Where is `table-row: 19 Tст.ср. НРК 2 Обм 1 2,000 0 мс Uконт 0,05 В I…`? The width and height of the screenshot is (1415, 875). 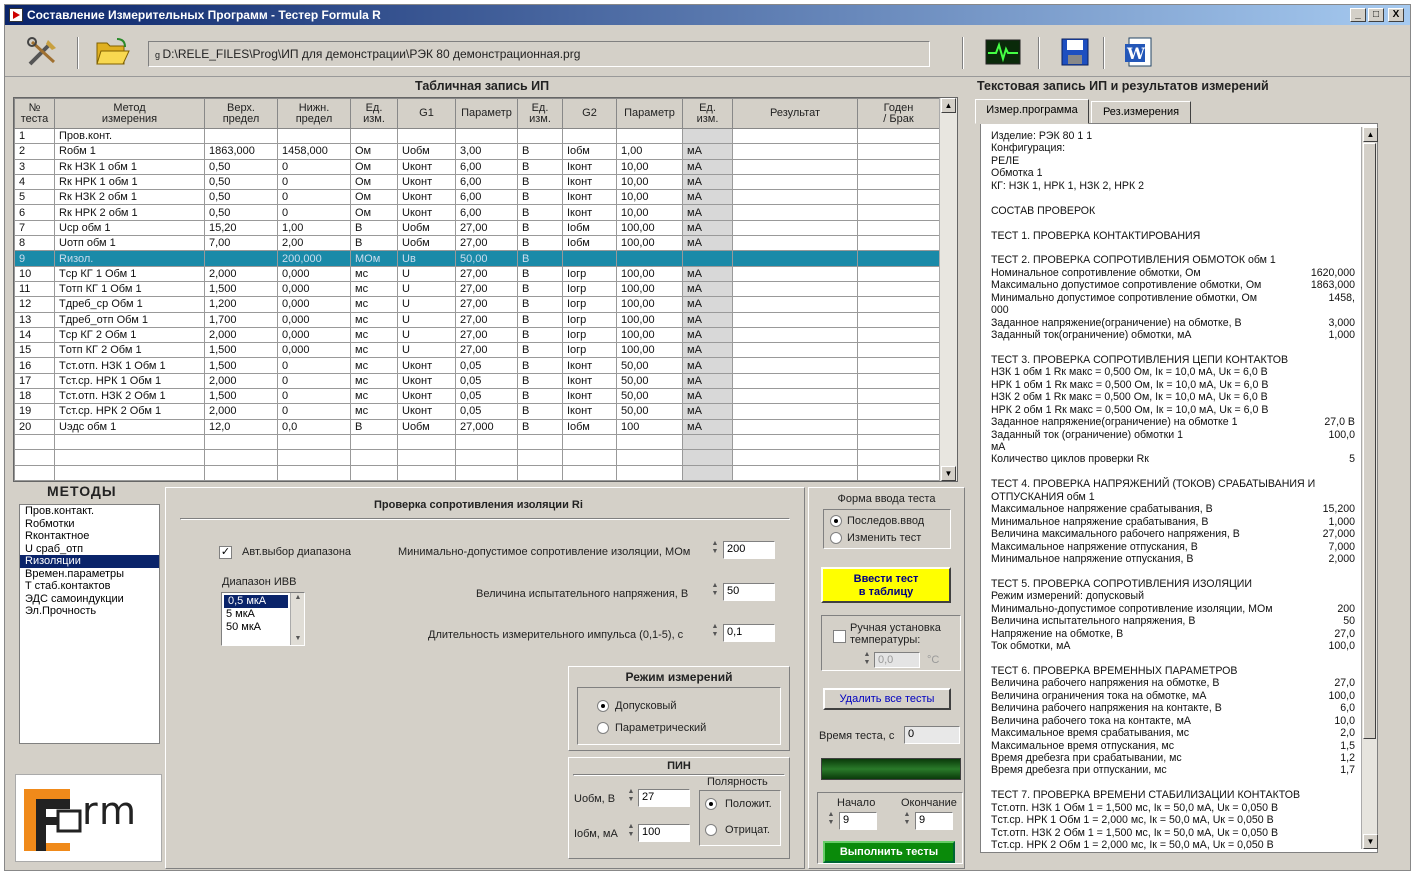 table-row: 19 Tст.ср. НРК 2 Обм 1 2,000 0 мс Uконт 0,05 В I… is located at coordinates (477, 411).